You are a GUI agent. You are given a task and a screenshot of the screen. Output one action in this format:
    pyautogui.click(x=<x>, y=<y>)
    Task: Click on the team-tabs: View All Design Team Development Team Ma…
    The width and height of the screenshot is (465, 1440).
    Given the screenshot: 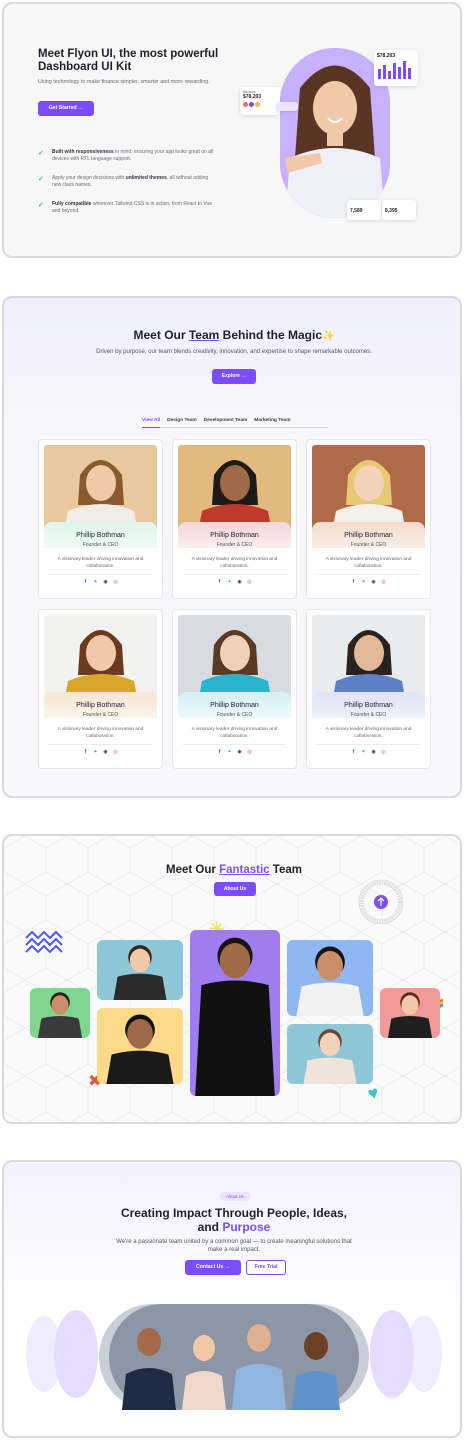 What is the action you would take?
    pyautogui.click(x=235, y=422)
    